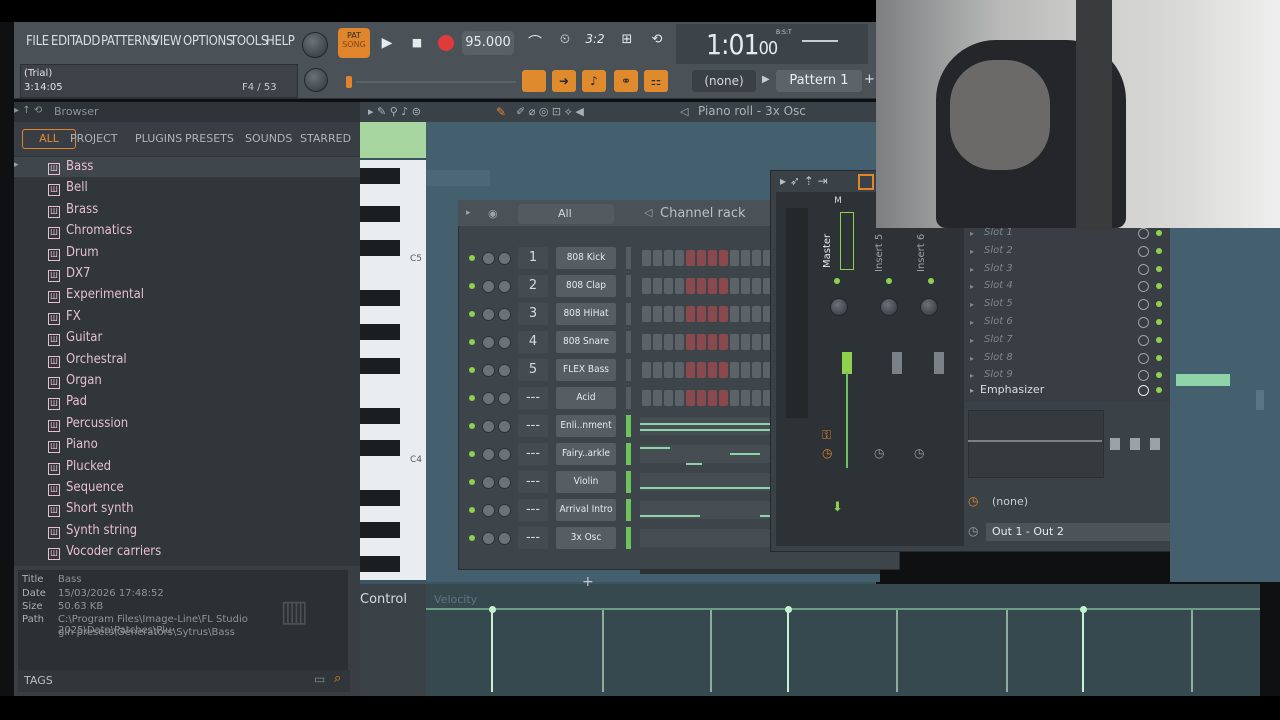  I want to click on channel-name-button: 808 Kick, so click(586, 258).